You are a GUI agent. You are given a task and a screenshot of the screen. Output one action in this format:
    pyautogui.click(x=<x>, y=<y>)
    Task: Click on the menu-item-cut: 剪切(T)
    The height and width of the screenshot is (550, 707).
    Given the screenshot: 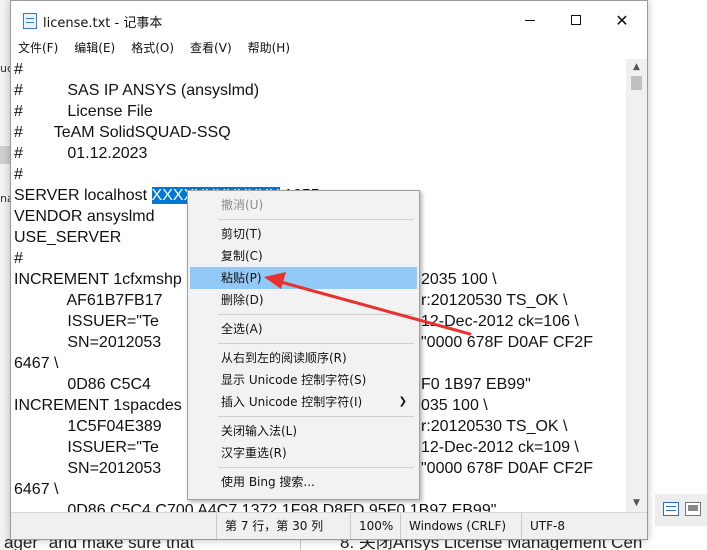 What is the action you would take?
    pyautogui.click(x=303, y=234)
    